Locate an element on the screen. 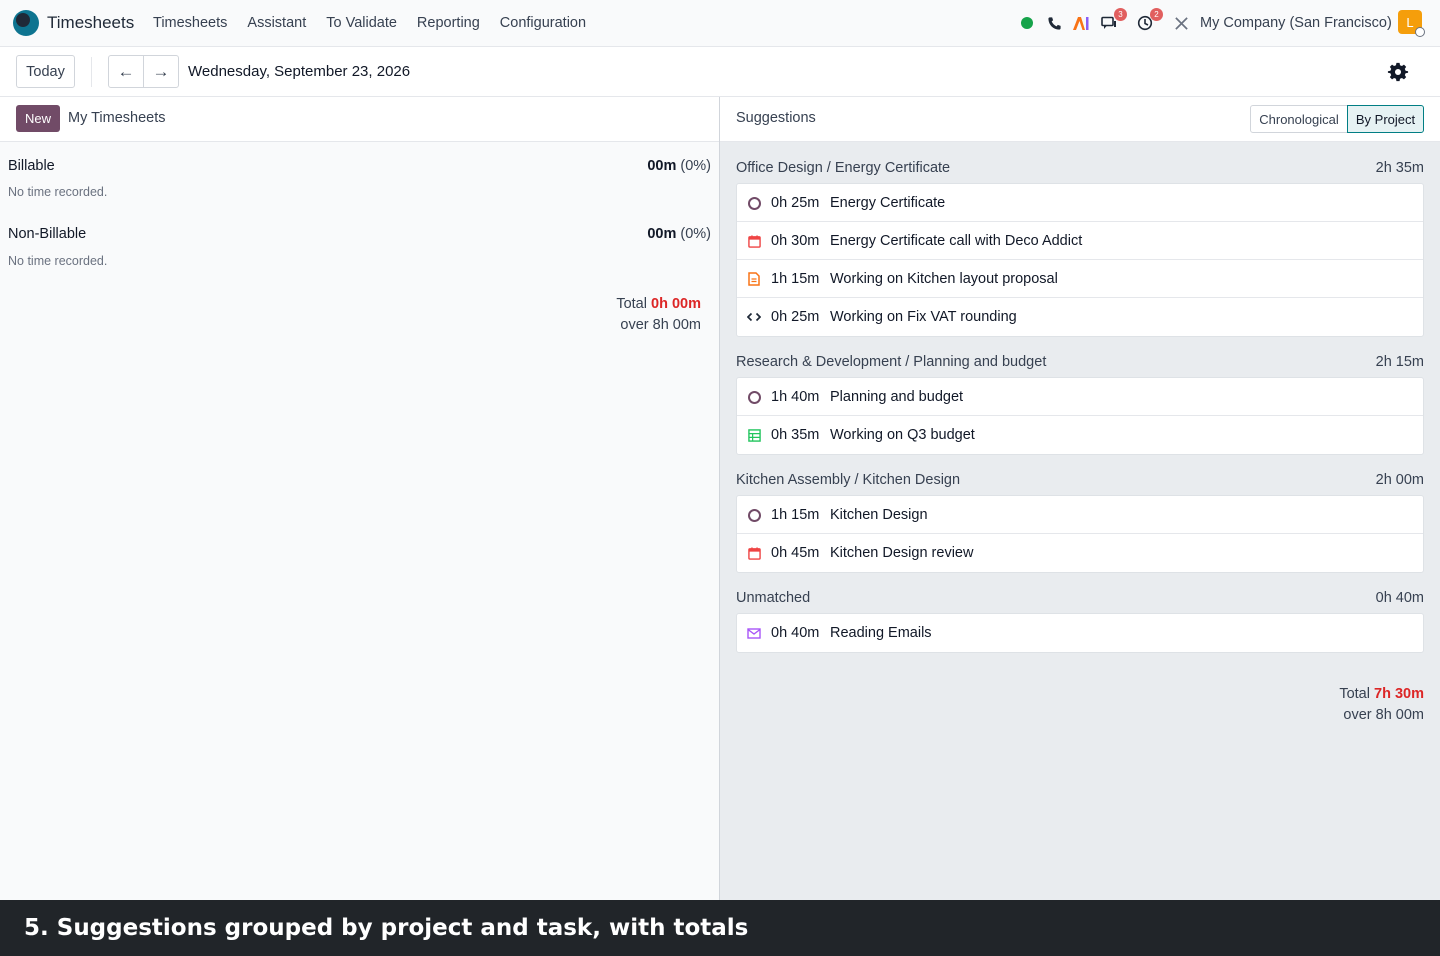  suggestion-name: Reading Emails is located at coordinates (881, 633).